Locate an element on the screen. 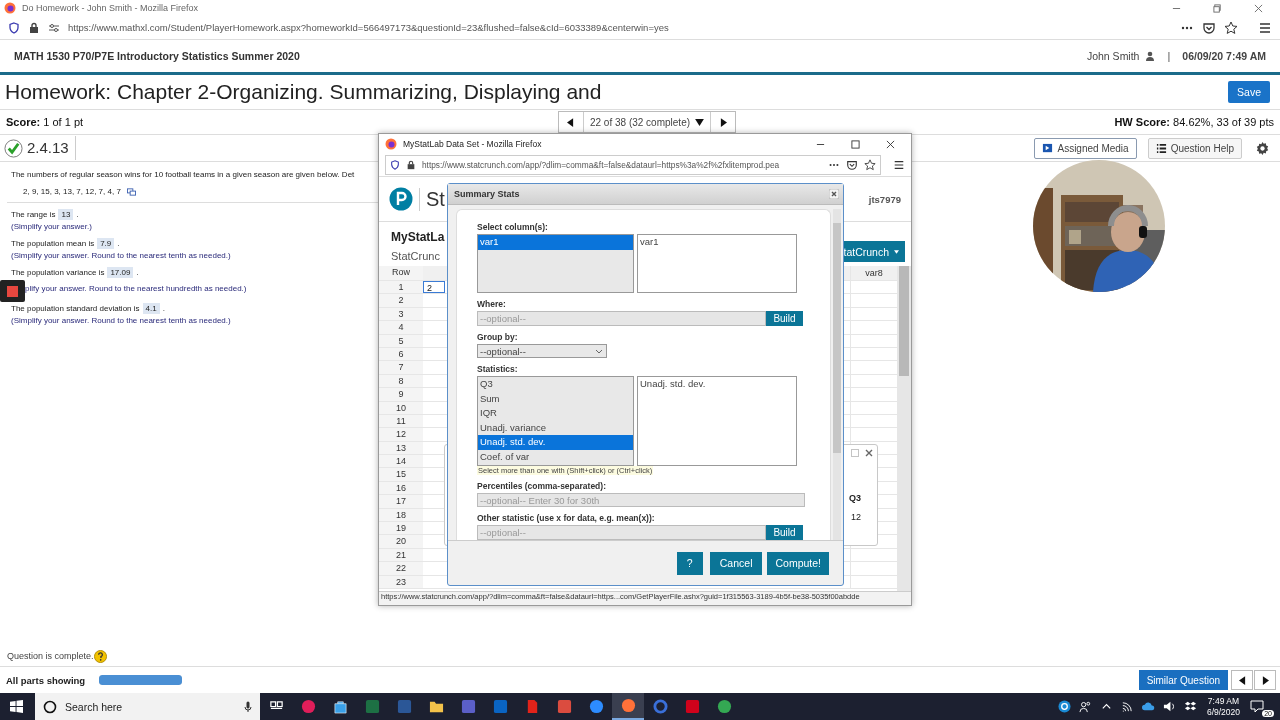  where-field: --optional-- is located at coordinates (621, 318).